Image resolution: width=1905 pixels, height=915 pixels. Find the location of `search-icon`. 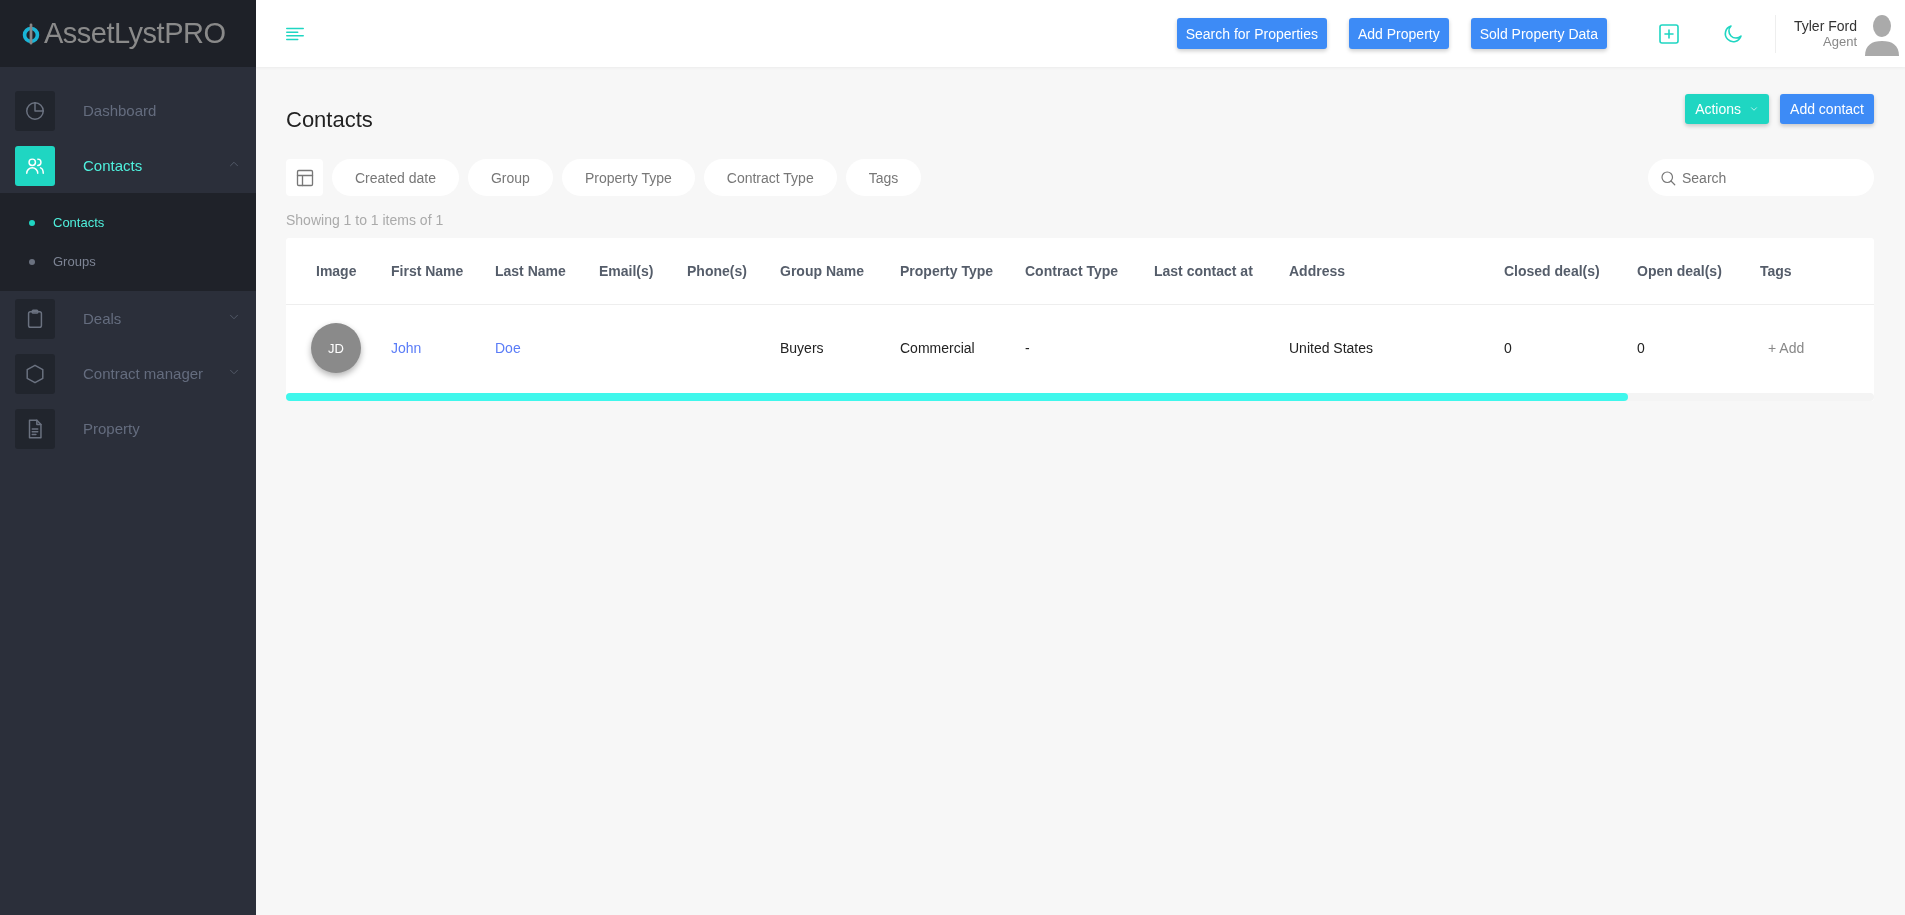

search-icon is located at coordinates (1668, 178).